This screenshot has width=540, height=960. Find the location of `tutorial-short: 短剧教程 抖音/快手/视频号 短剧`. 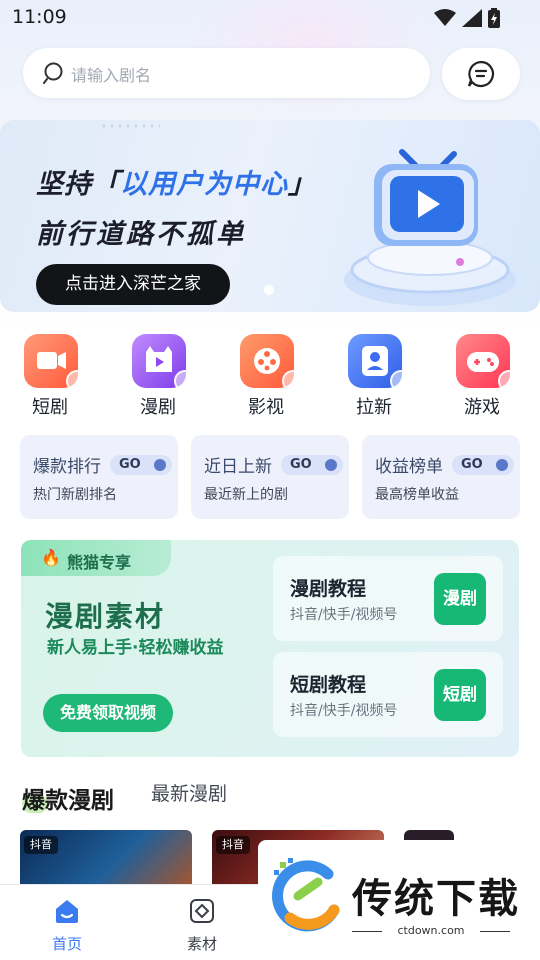

tutorial-short: 短剧教程 抖音/快手/视频号 短剧 is located at coordinates (388, 694).